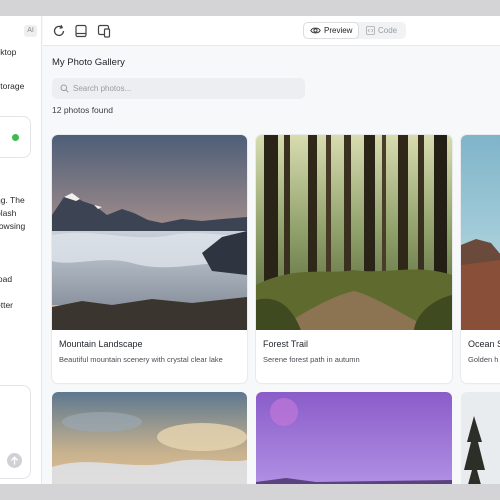 This screenshot has width=500, height=500. Describe the element at coordinates (311, 359) in the screenshot. I see `photo-description: Serene forest path in autumn` at that location.